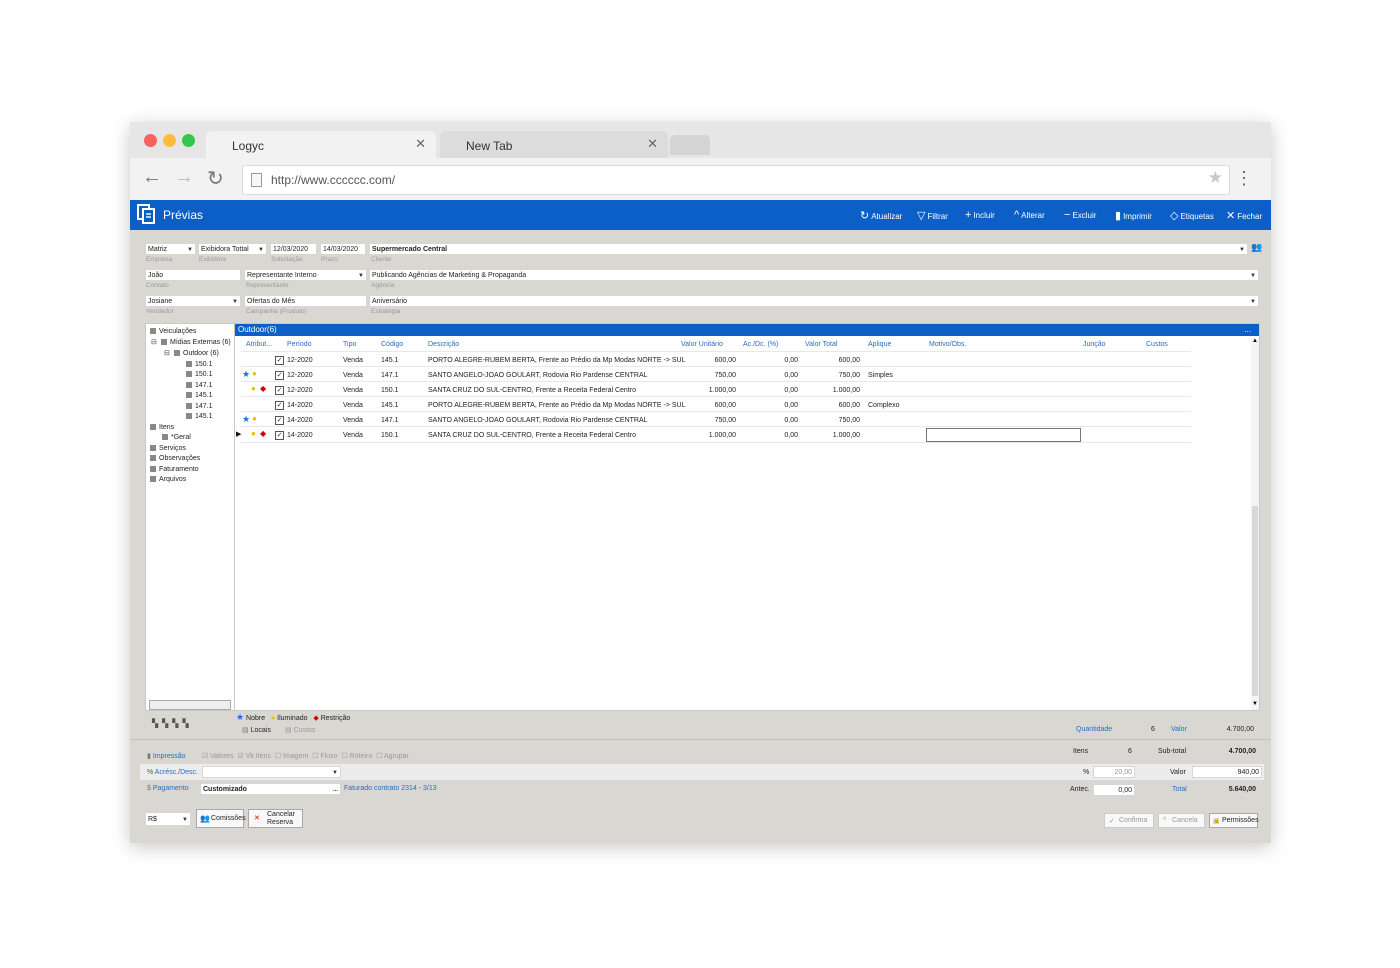  What do you see at coordinates (193, 275) in the screenshot?
I see `contato-field: João` at bounding box center [193, 275].